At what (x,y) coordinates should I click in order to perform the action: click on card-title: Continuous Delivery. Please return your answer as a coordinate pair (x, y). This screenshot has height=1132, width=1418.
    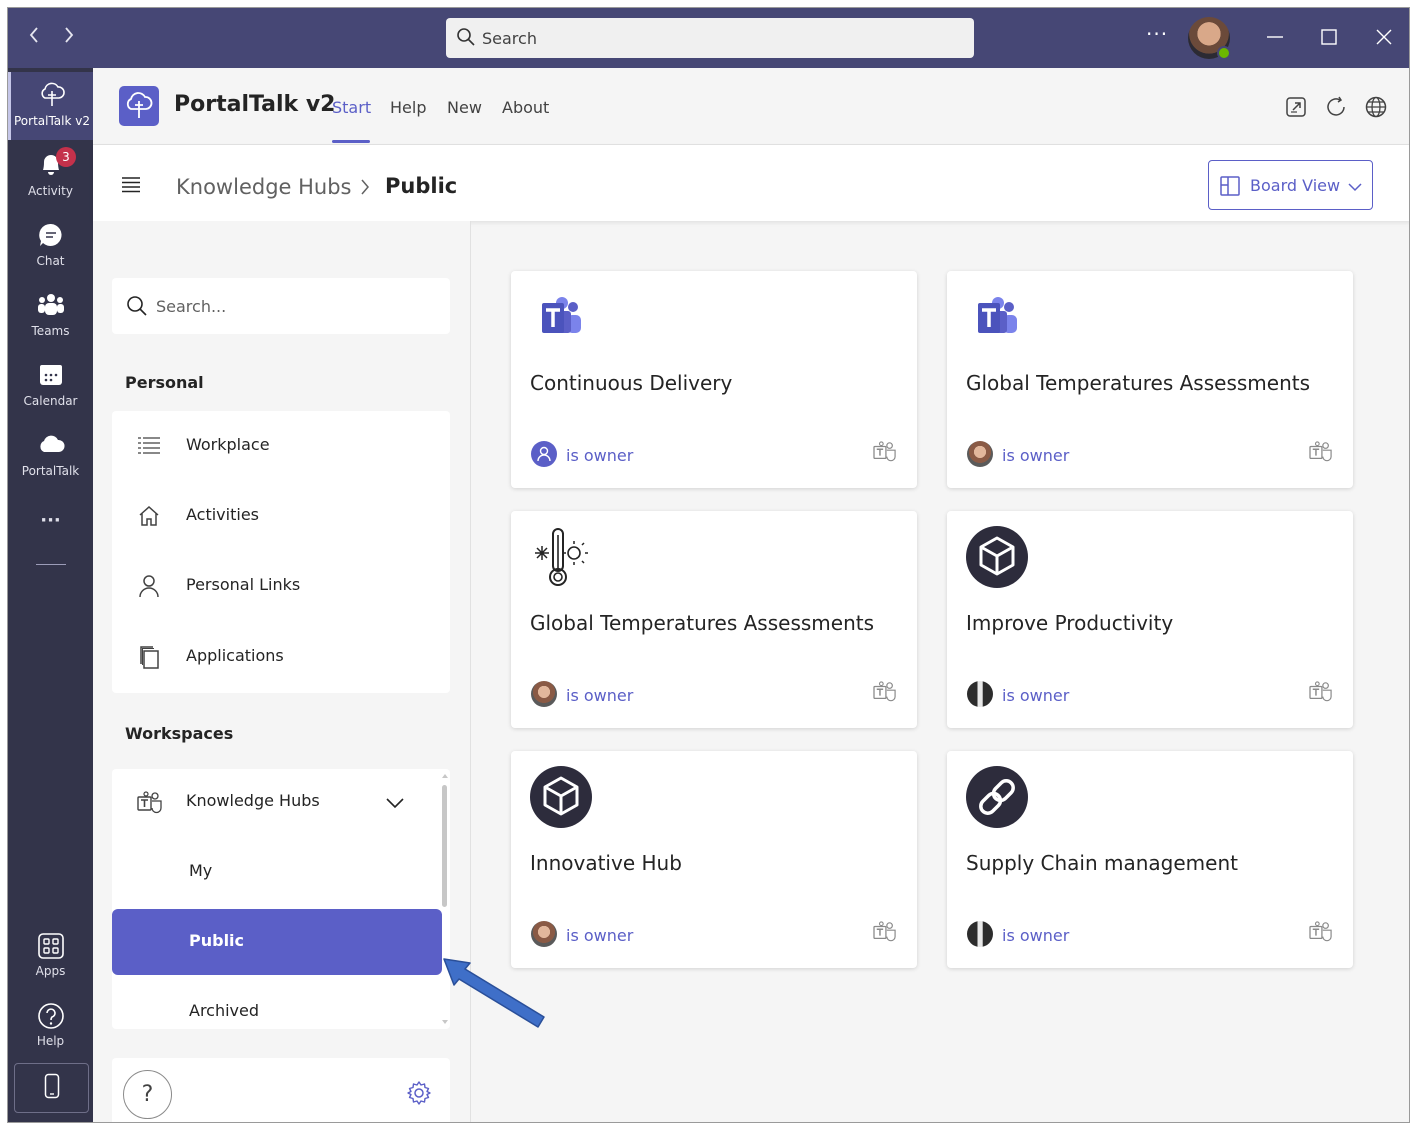
    Looking at the image, I should click on (631, 383).